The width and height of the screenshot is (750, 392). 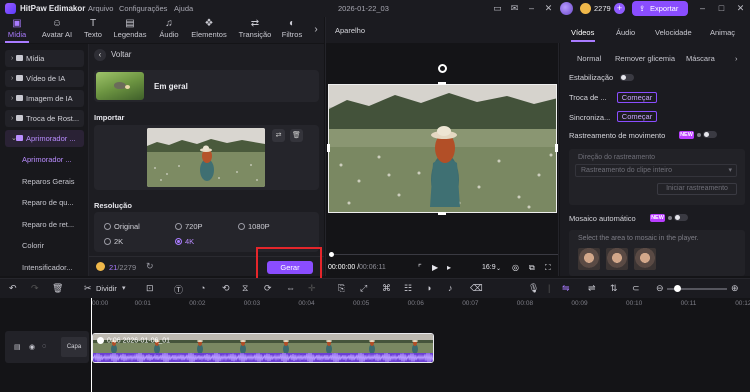 I want to click on chevron-right-icon: ›, so click(x=736, y=58).